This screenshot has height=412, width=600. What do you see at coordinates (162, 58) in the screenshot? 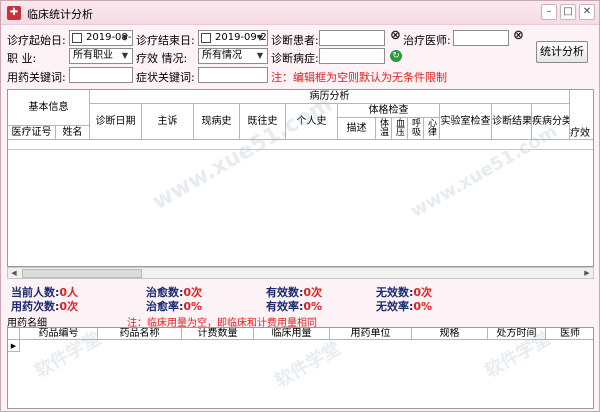
I see `efficacy-label: 疗效 情况:` at bounding box center [162, 58].